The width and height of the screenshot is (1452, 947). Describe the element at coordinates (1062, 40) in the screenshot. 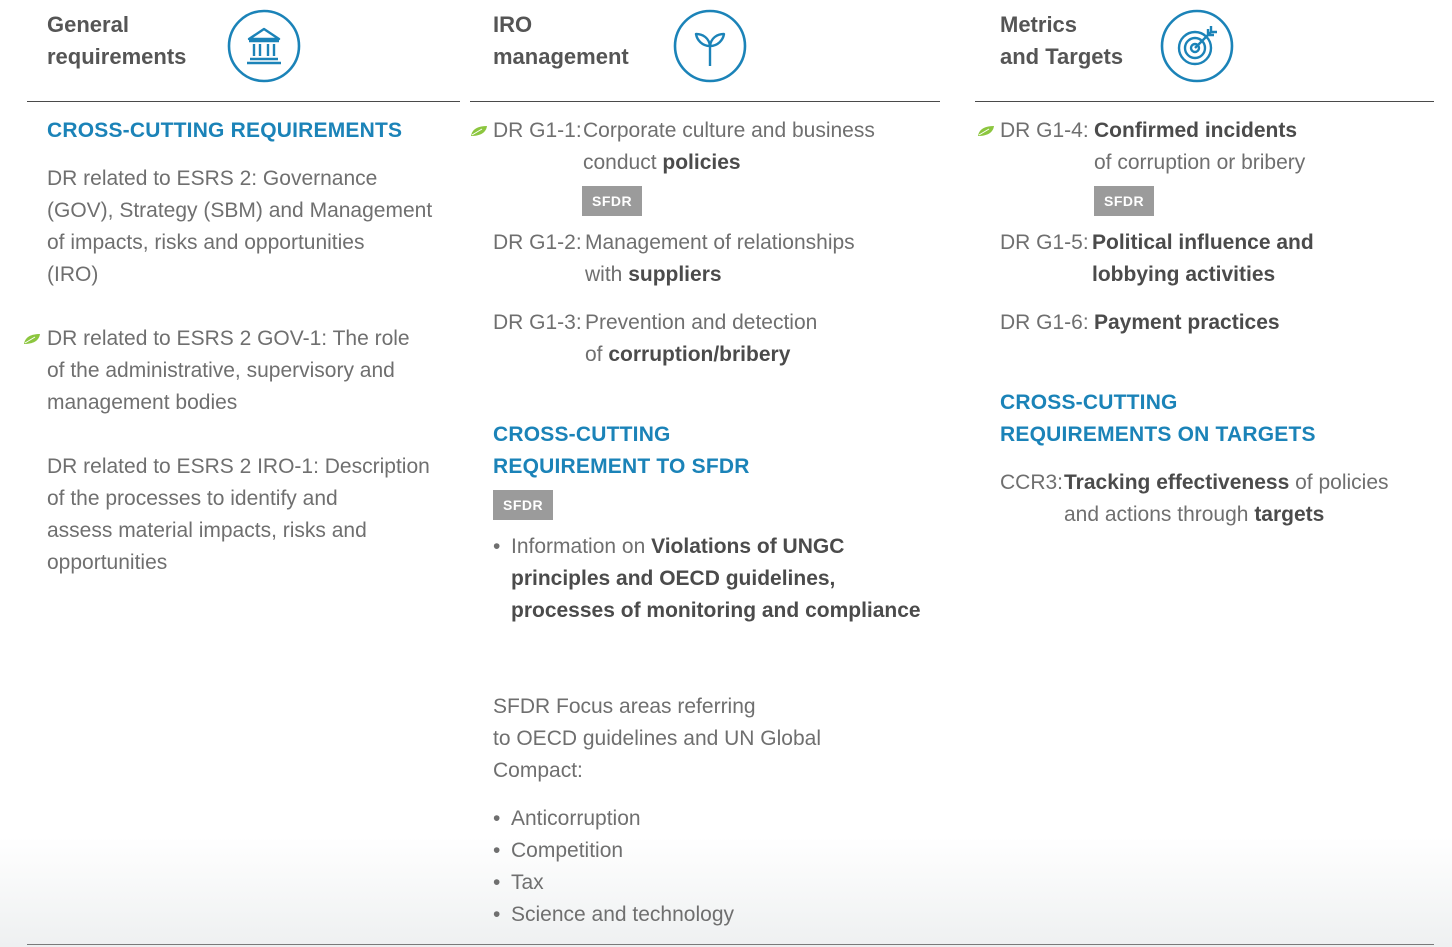

I see `column-title-metrics: Metrics and Targets` at that location.